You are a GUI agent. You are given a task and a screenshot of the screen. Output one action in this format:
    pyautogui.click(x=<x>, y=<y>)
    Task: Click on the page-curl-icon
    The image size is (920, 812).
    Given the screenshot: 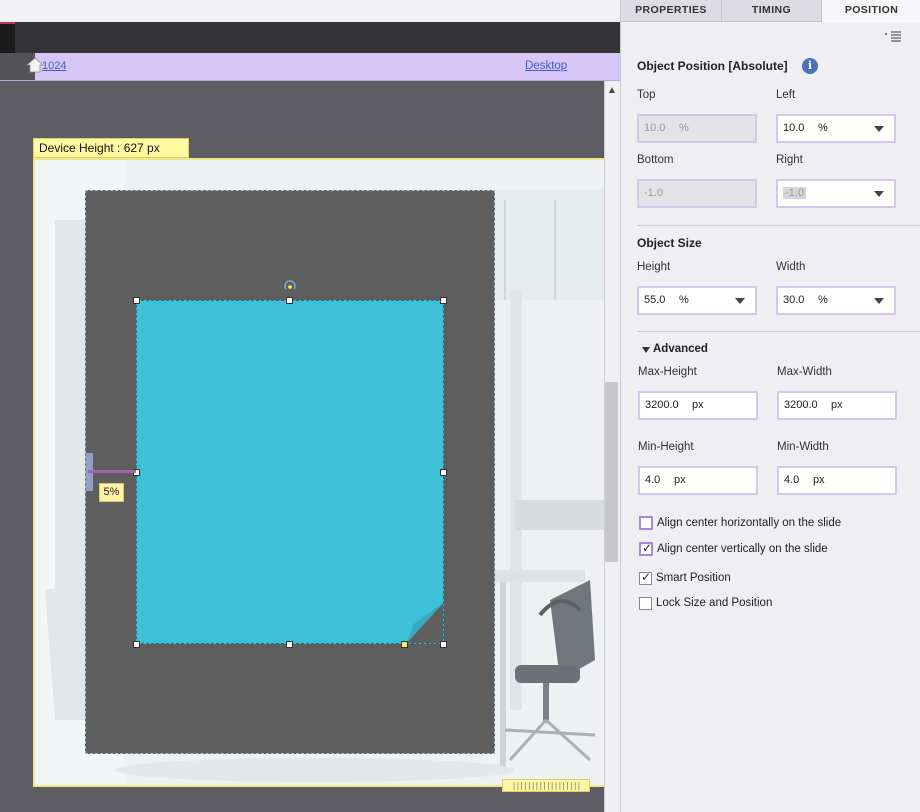 What is the action you would take?
    pyautogui.click(x=424, y=622)
    